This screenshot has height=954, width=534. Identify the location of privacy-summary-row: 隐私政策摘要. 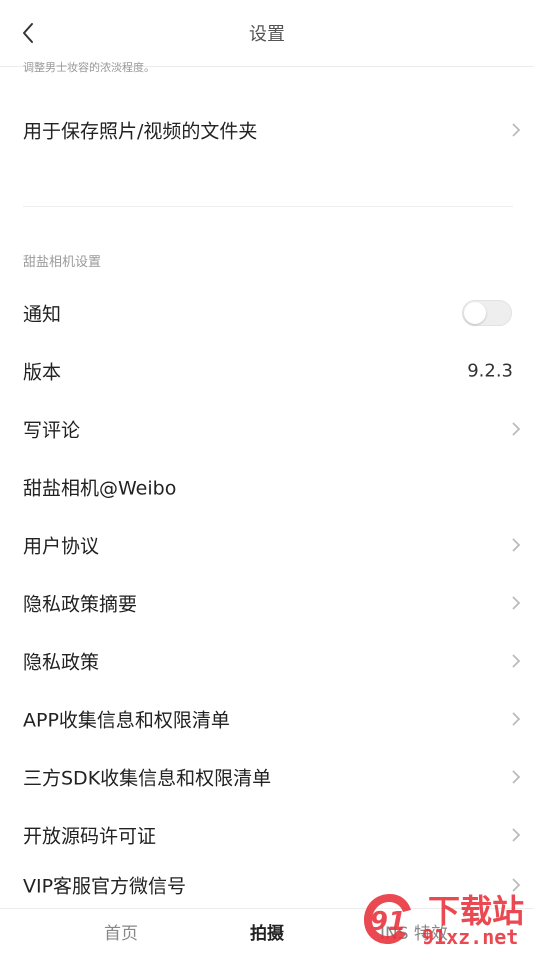
(267, 603).